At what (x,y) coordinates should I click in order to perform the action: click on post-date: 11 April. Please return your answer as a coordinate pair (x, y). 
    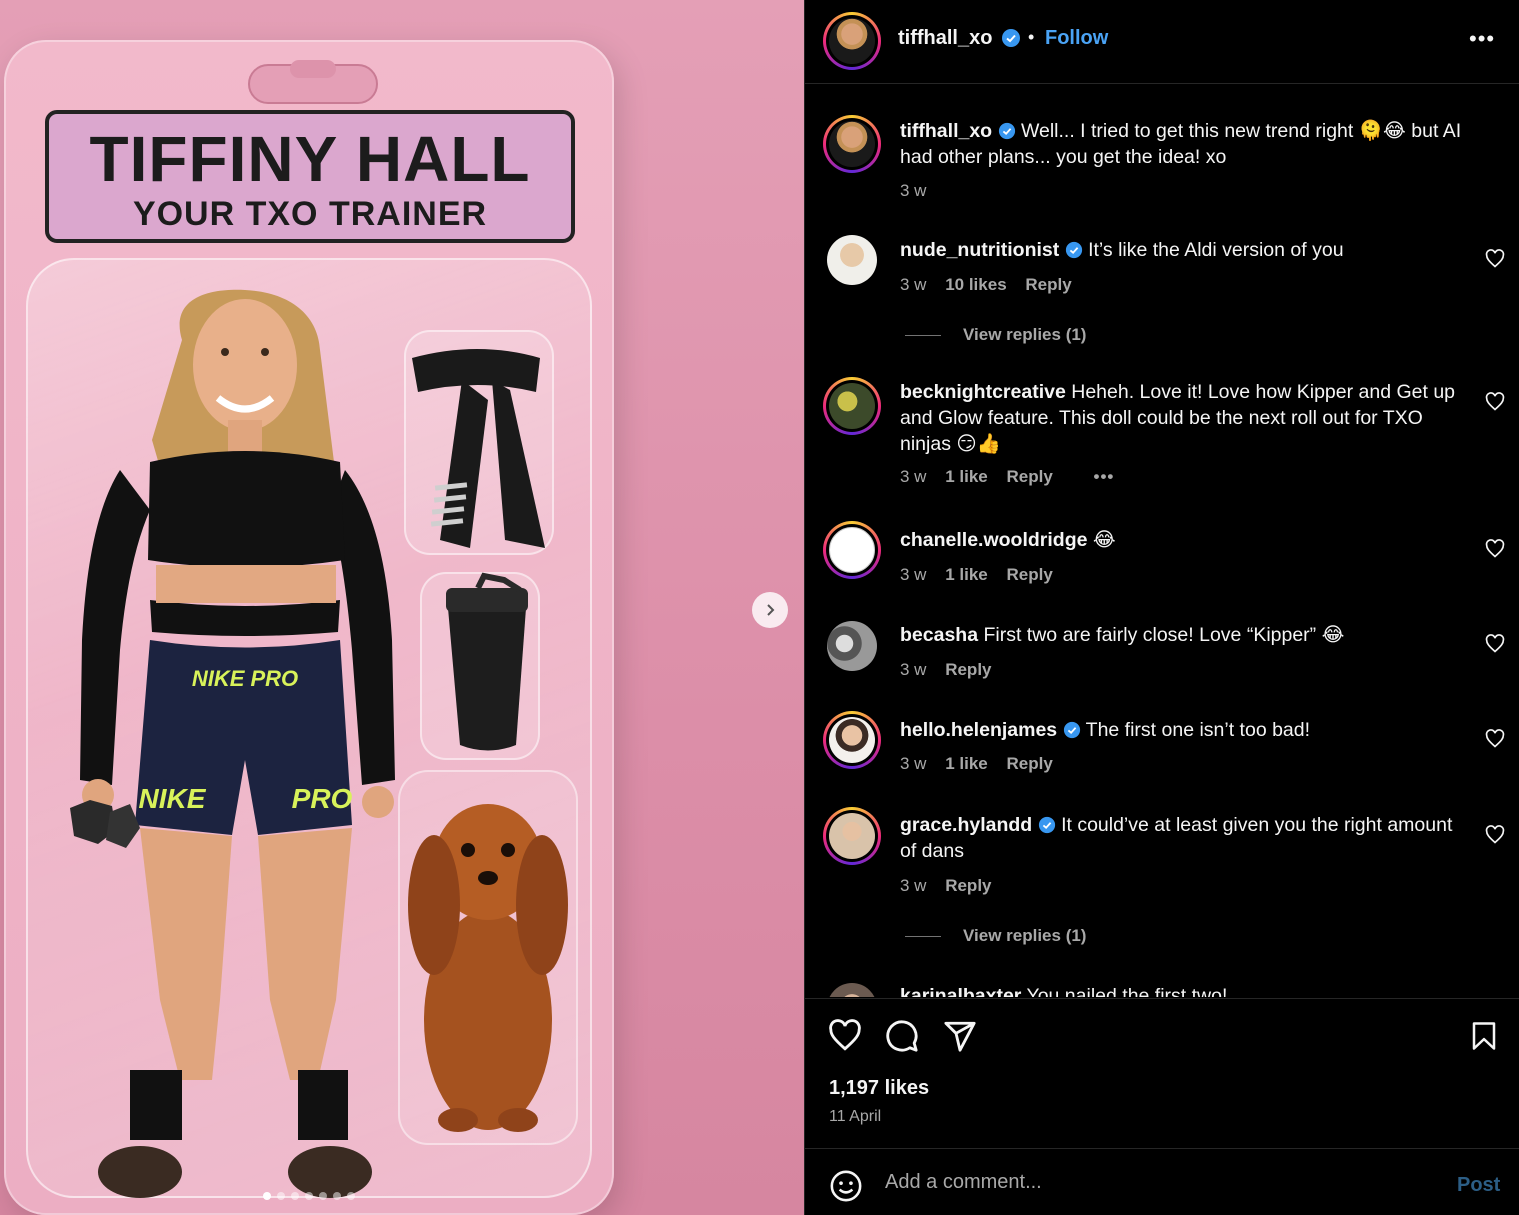
    Looking at the image, I should click on (855, 1116).